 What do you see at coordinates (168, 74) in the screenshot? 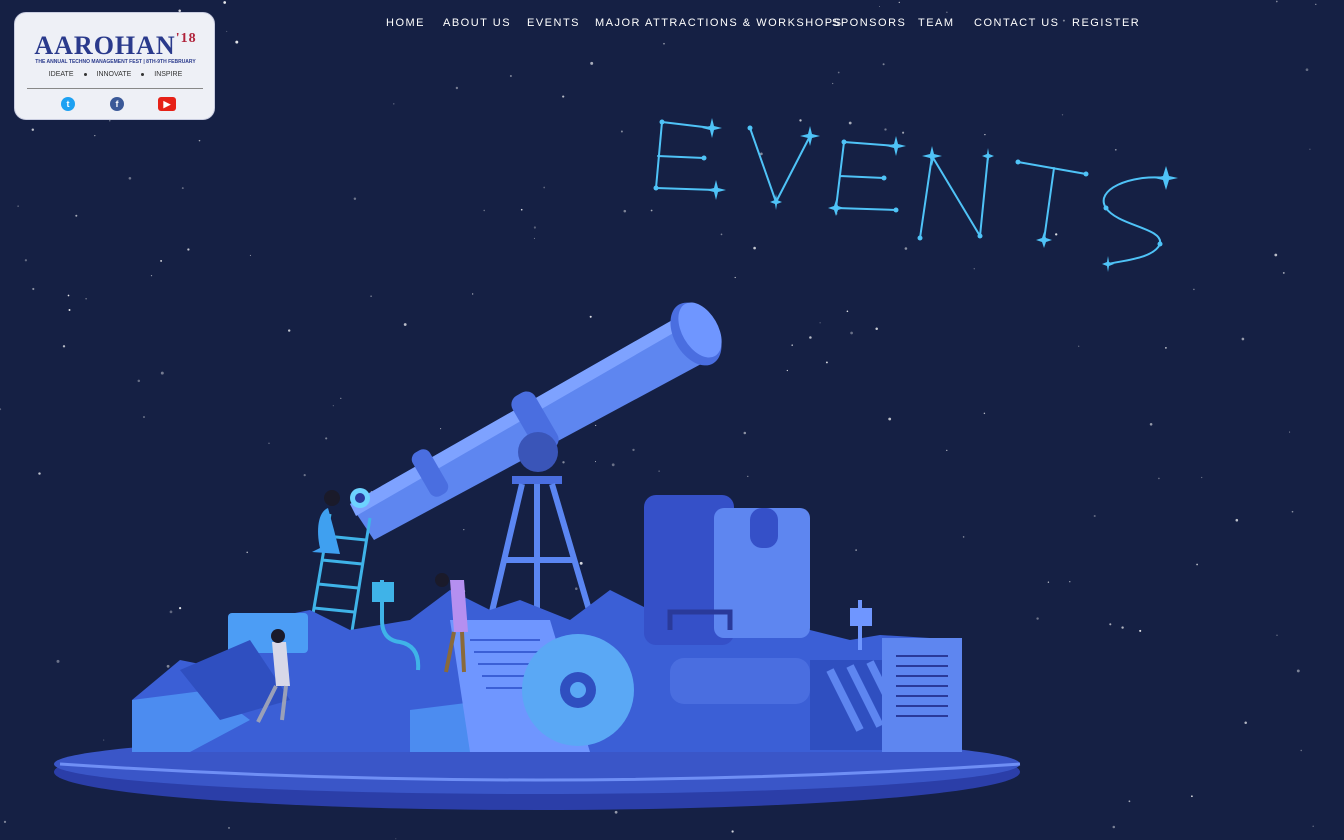
I see `tag-inspire: INSPIRE` at bounding box center [168, 74].